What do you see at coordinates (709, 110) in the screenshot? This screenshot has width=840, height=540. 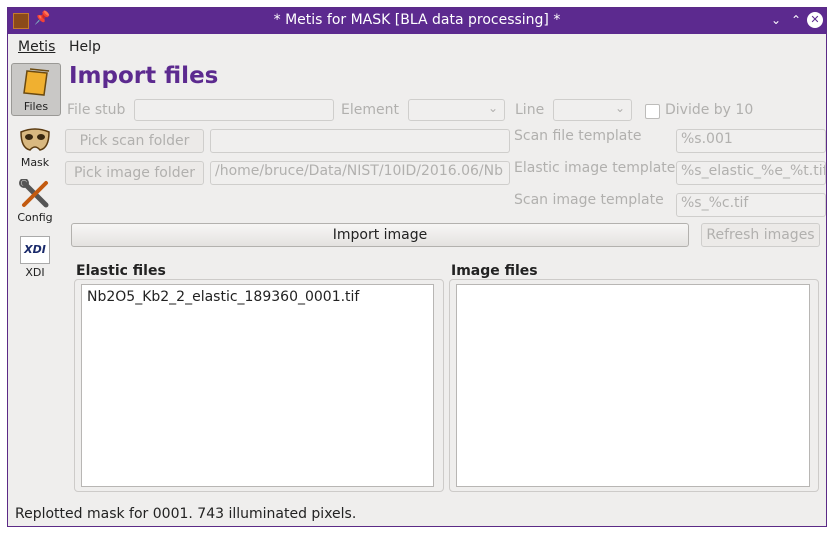 I see `divide-by-10-label: Divide by 10` at bounding box center [709, 110].